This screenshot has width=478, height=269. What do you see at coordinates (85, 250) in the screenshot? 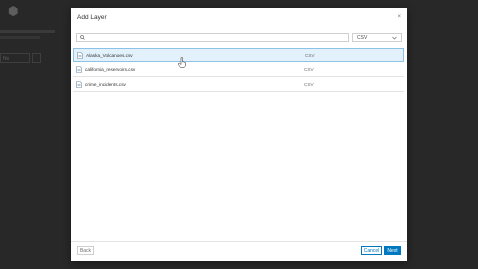
I see `back-button: Back` at bounding box center [85, 250].